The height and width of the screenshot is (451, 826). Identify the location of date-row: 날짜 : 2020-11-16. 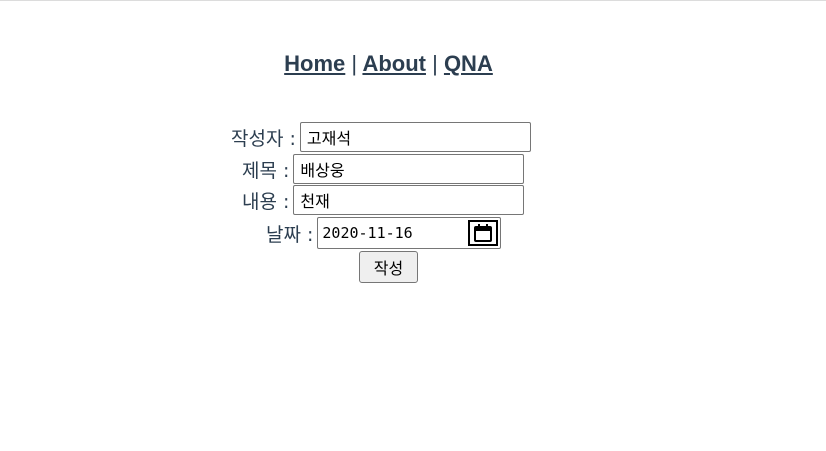
(384, 233).